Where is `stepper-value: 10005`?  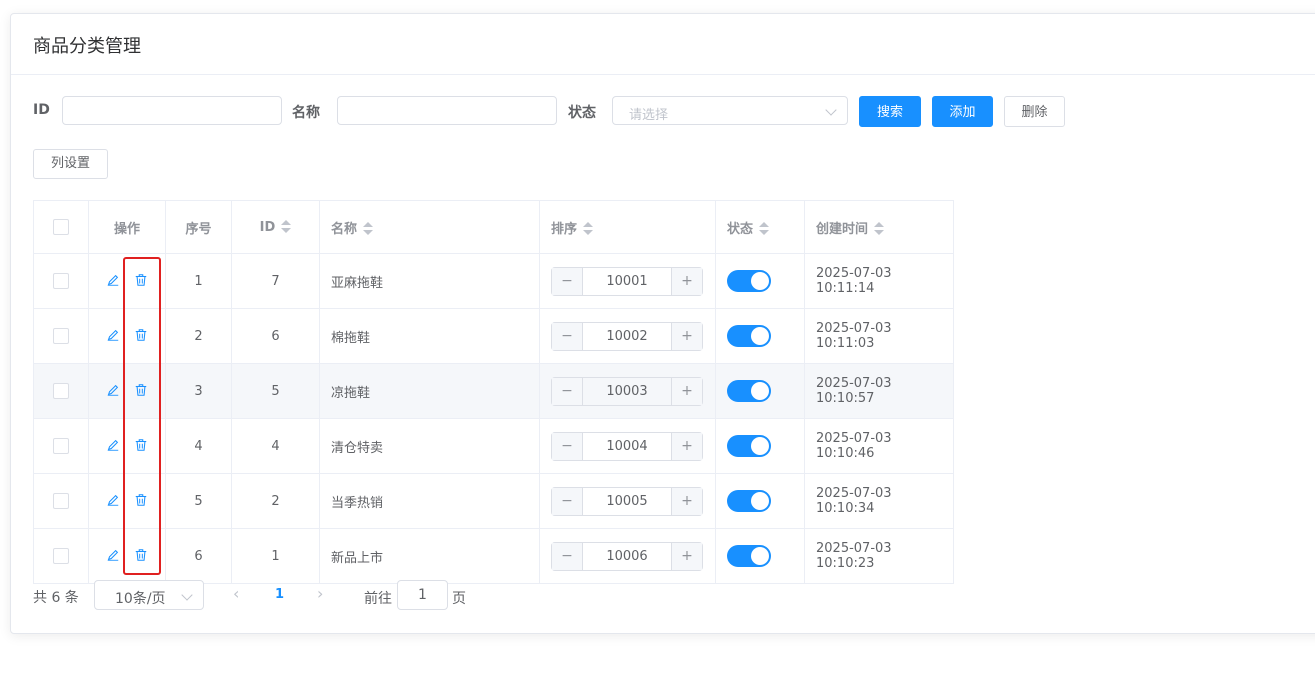 stepper-value: 10005 is located at coordinates (627, 501).